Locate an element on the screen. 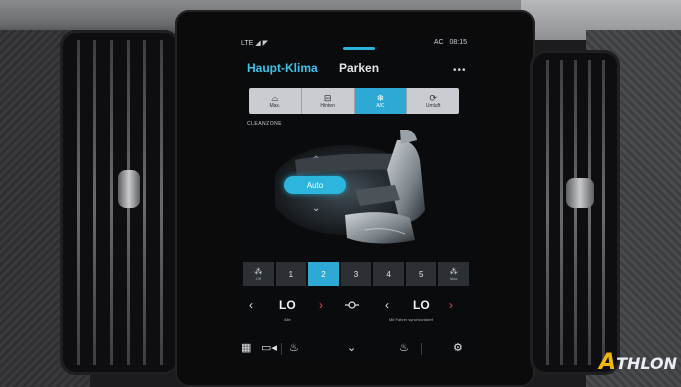 The height and width of the screenshot is (387, 681). temp-left-label: Alle is located at coordinates (287, 319).